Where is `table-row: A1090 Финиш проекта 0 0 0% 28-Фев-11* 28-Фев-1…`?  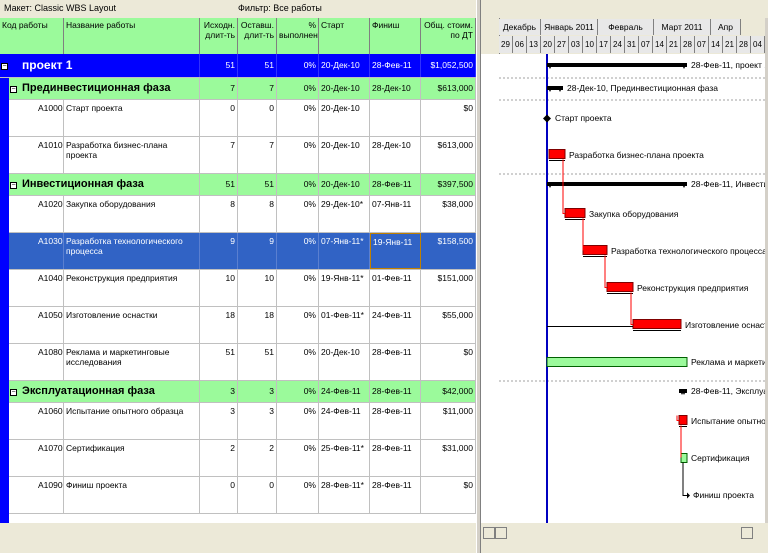
table-row: A1090 Финиш проекта 0 0 0% 28-Фев-11* 28-Фев-1… is located at coordinates (238, 495).